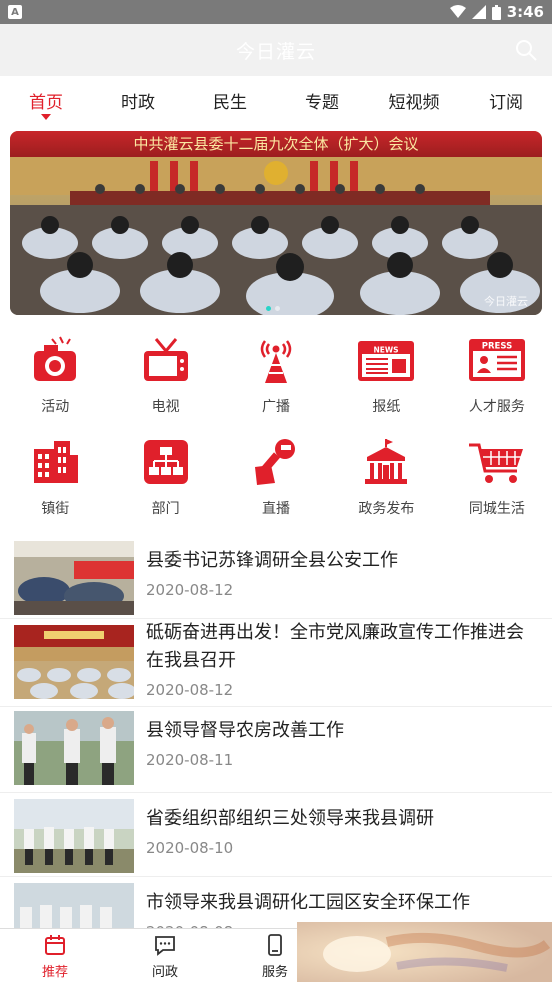 The image size is (552, 982). I want to click on app-title: 今日灌云, so click(275, 51).